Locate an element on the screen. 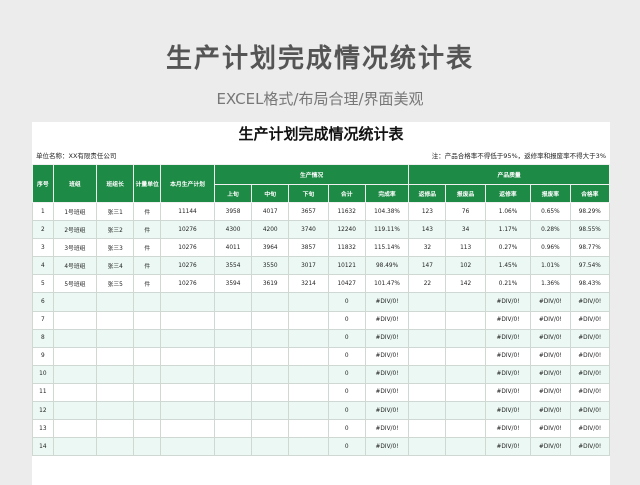 This screenshot has height=485, width=640. table-cell: 115.14% is located at coordinates (387, 248).